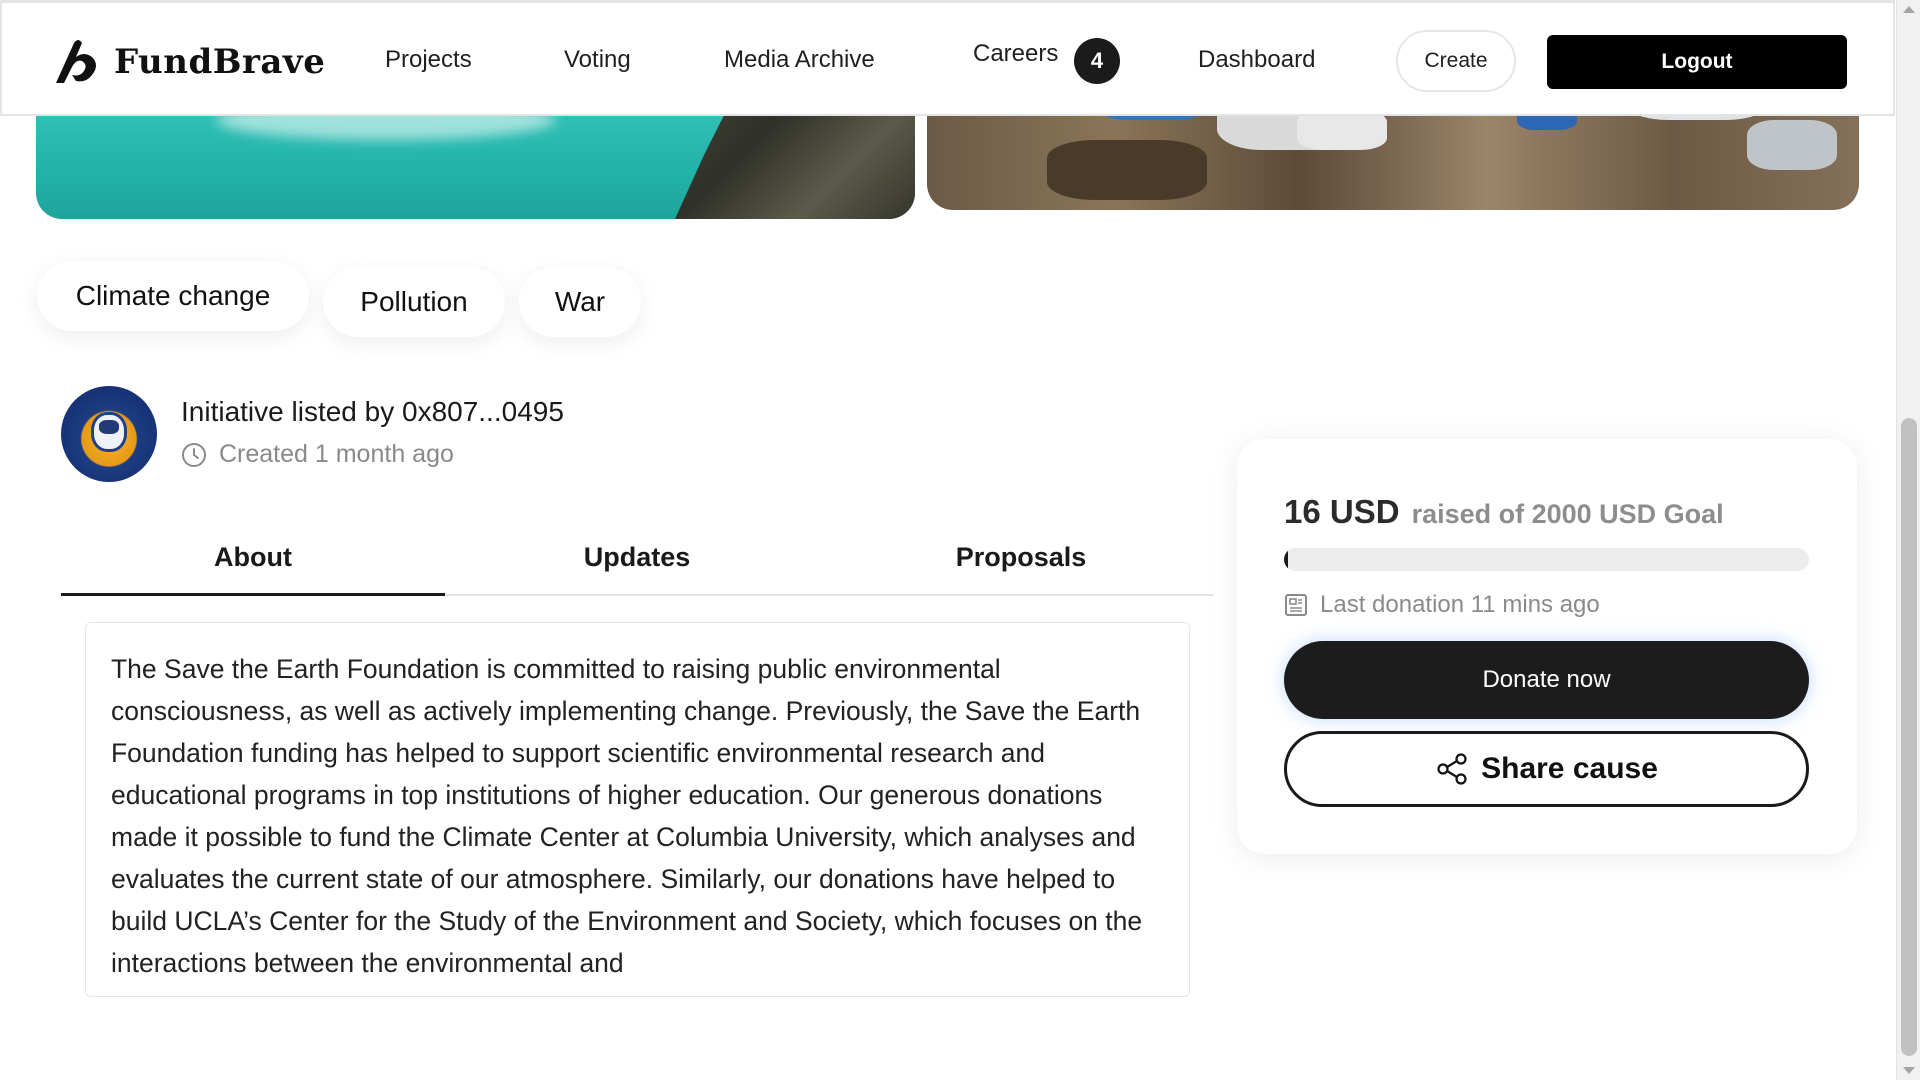 This screenshot has width=1920, height=1080. I want to click on donation-progress-fill, so click(1286, 559).